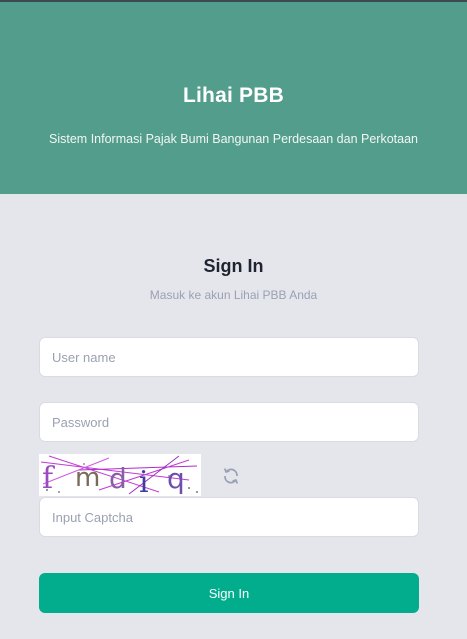  Describe the element at coordinates (231, 476) in the screenshot. I see `refresh-icon` at that location.